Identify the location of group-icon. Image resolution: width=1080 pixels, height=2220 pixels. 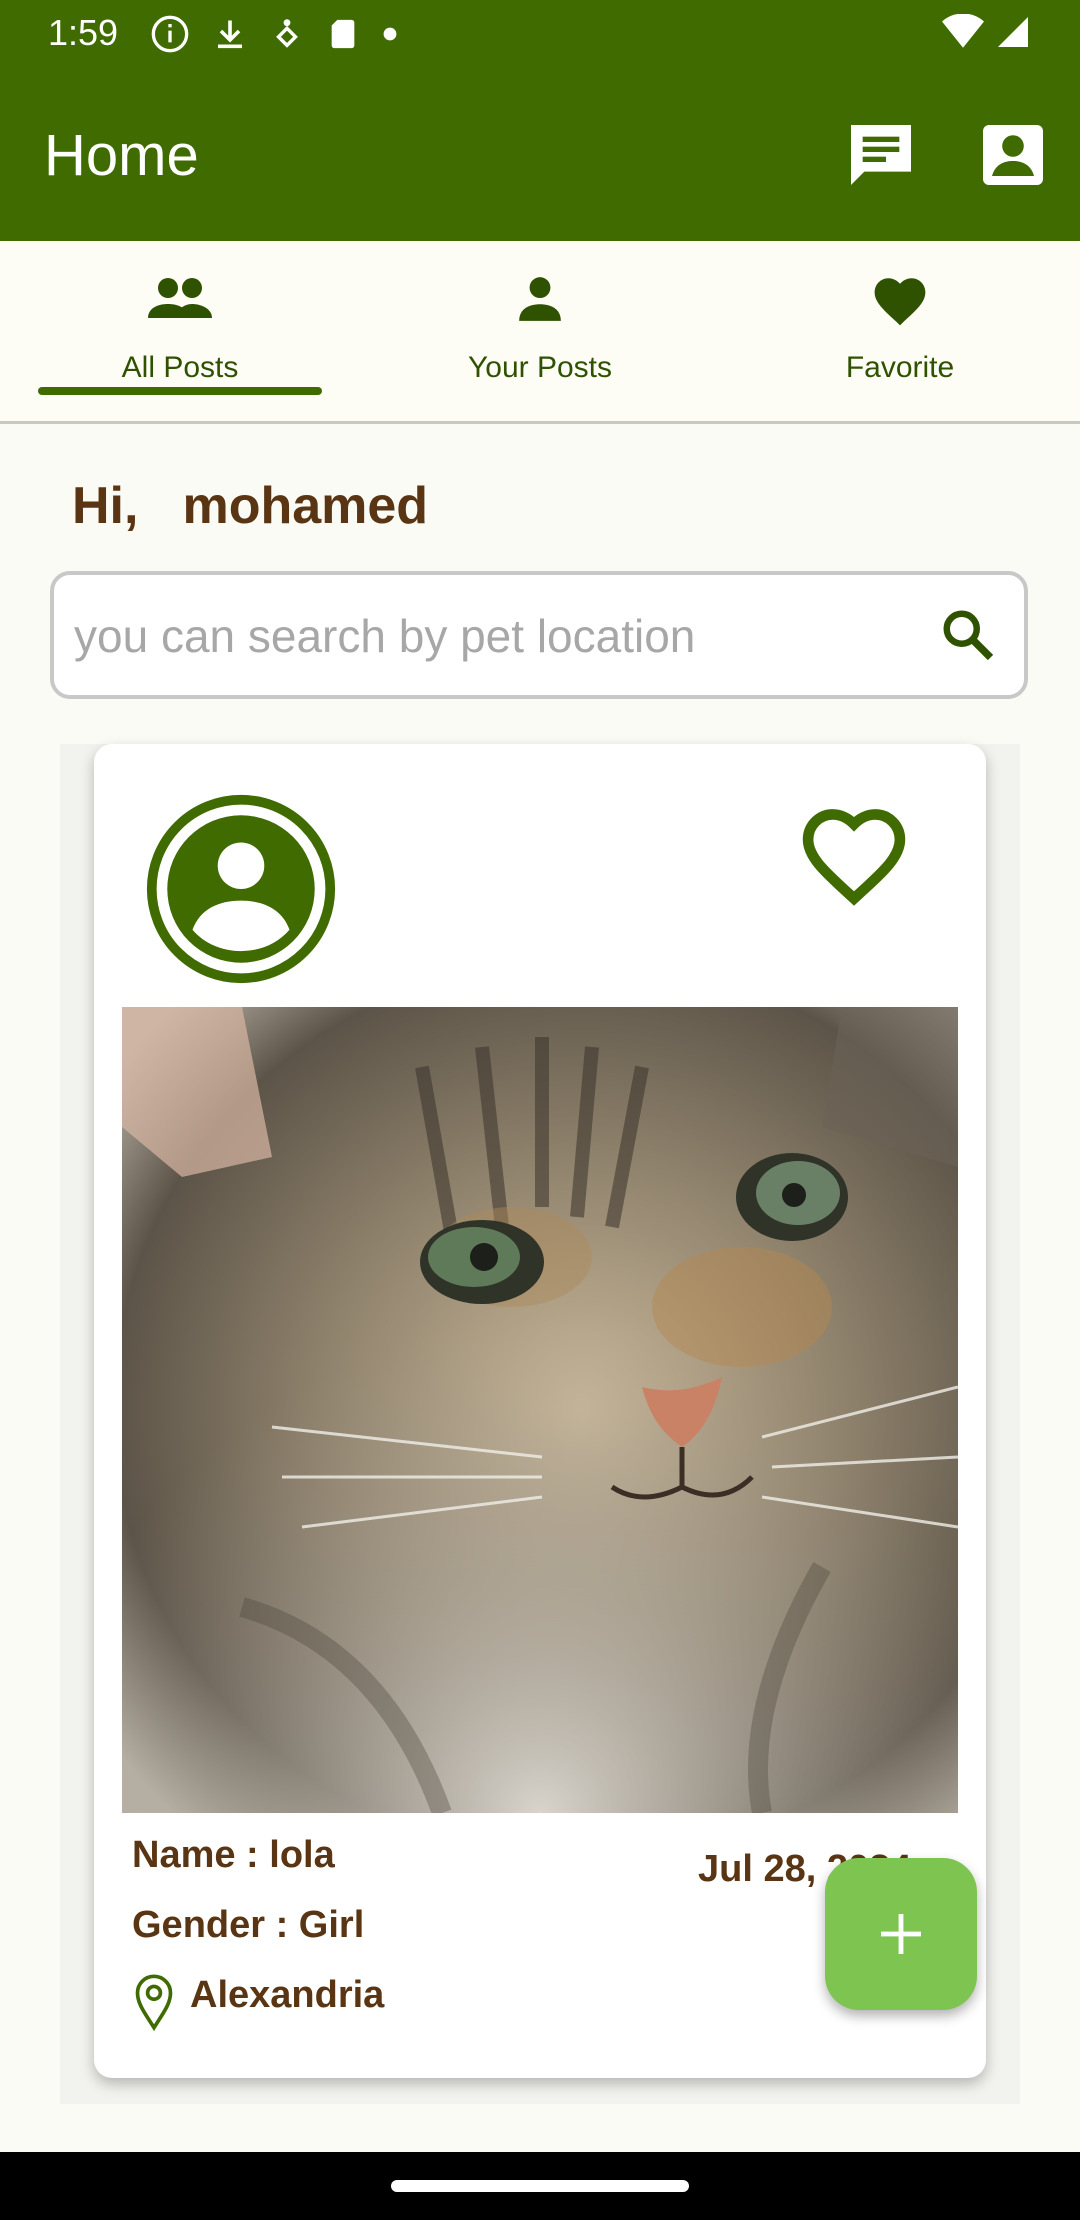
(180, 298).